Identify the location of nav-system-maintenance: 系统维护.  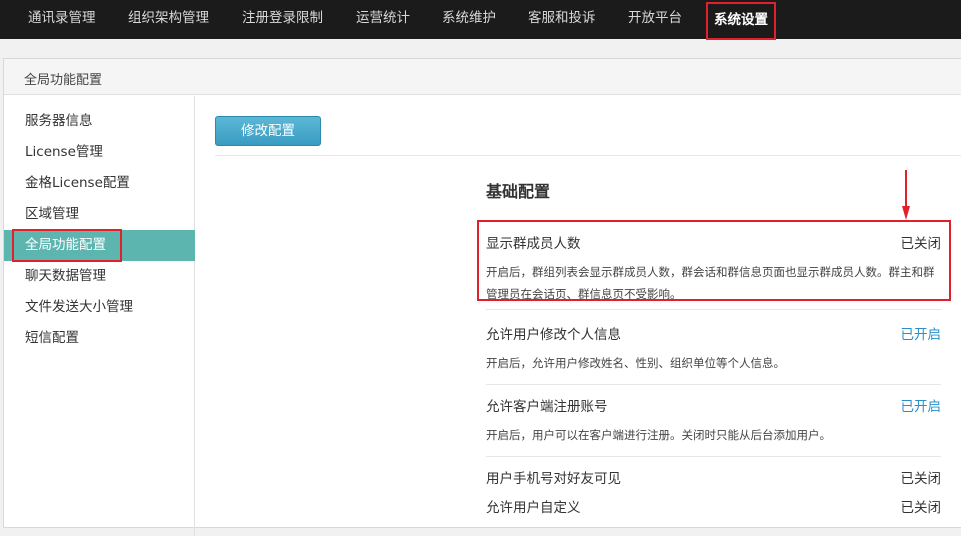
(469, 19).